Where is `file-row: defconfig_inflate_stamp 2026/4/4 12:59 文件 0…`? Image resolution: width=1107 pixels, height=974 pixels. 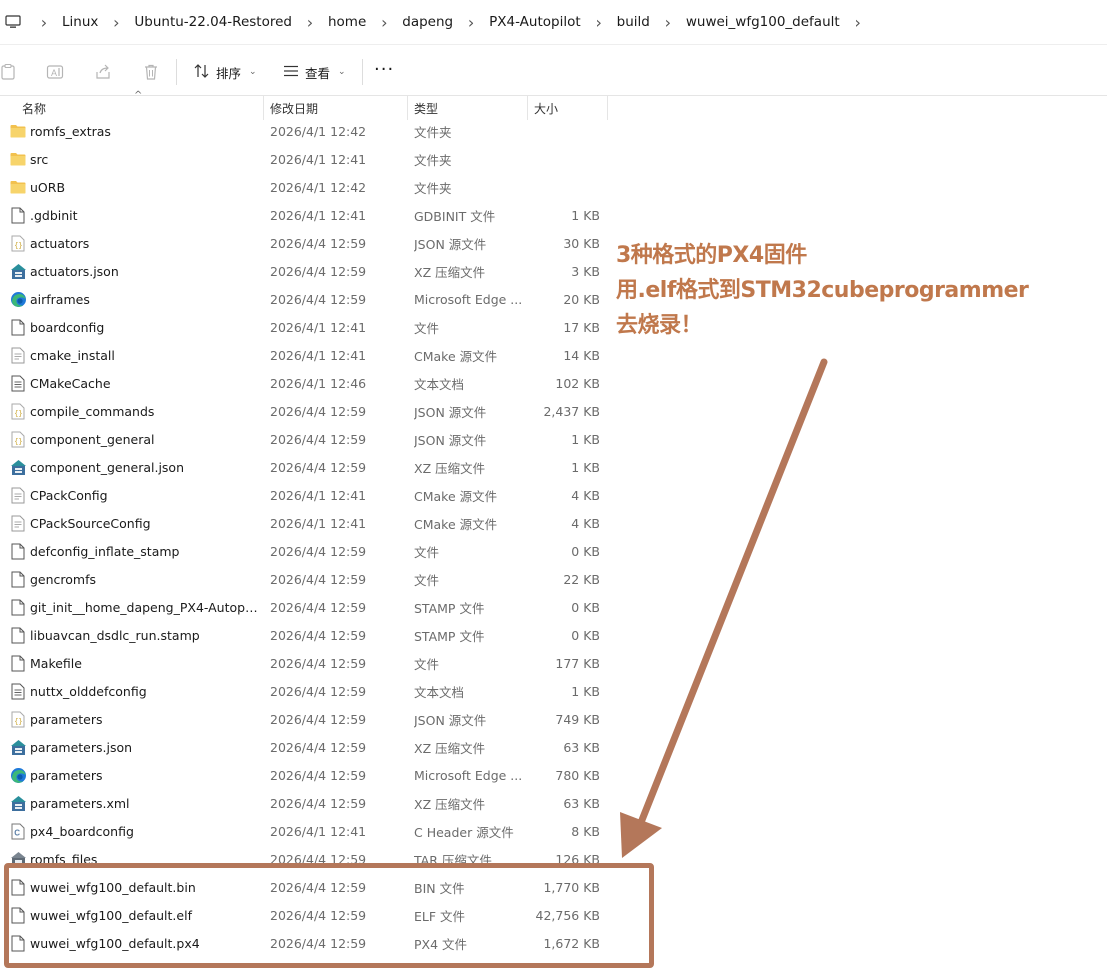 file-row: defconfig_inflate_stamp 2026/4/4 12:59 文件 0… is located at coordinates (305, 551).